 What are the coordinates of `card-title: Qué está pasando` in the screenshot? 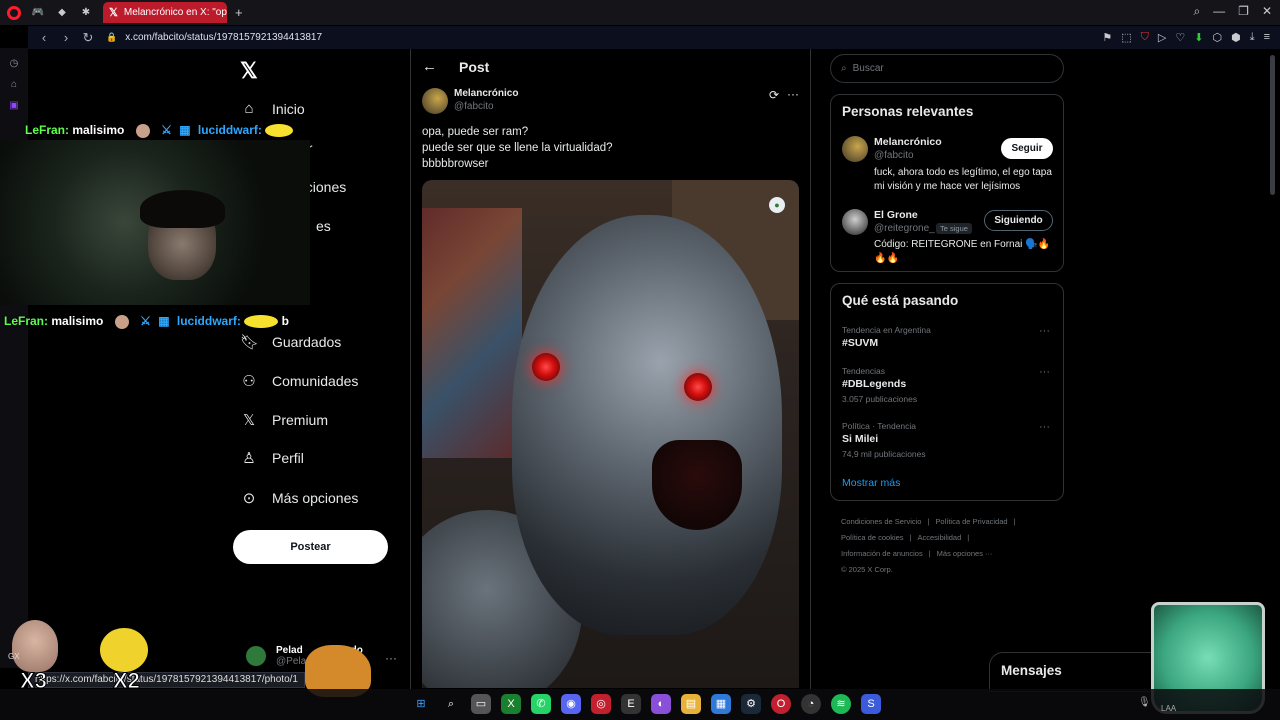 It's located at (900, 300).